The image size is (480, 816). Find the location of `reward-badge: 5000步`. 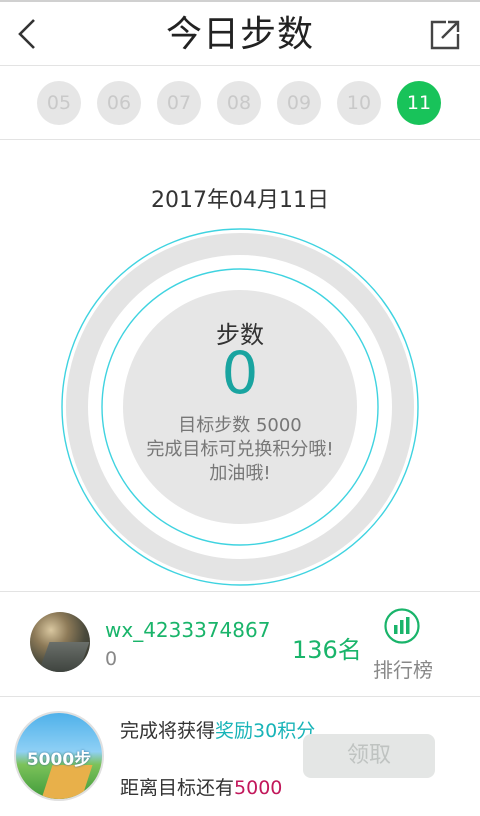

reward-badge: 5000步 is located at coordinates (59, 756).